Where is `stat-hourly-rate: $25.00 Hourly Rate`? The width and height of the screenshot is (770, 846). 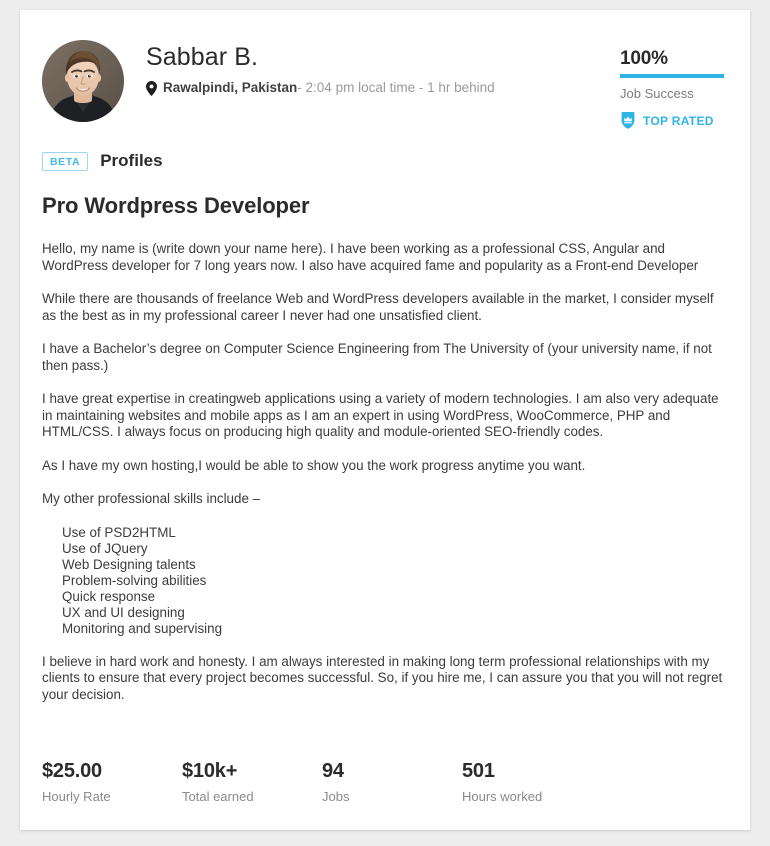 stat-hourly-rate: $25.00 Hourly Rate is located at coordinates (112, 782).